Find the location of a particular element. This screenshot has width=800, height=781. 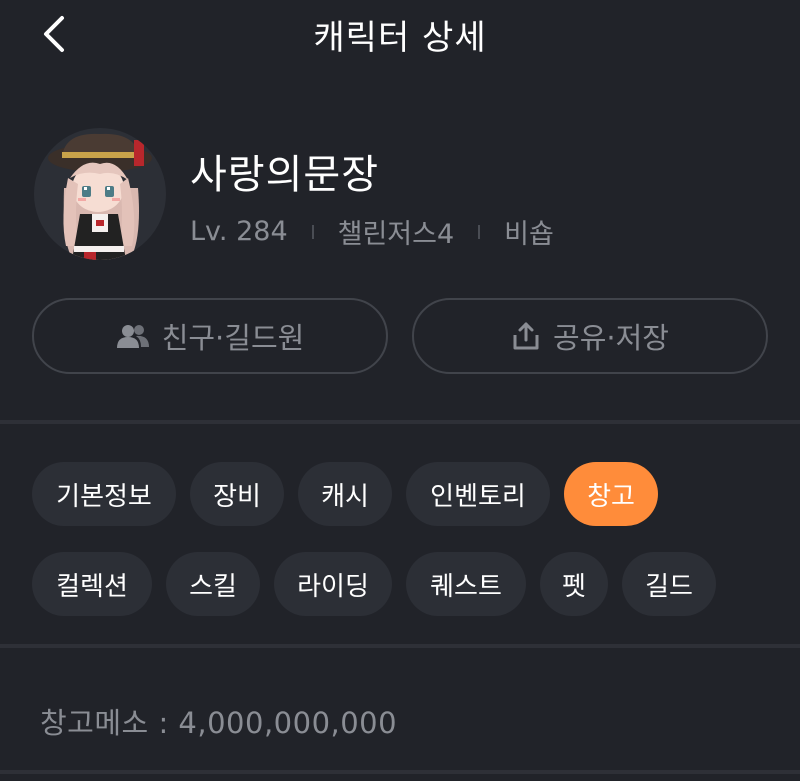

storage-mesos: 창고메소 : 4,000,000,000 is located at coordinates (219, 723).